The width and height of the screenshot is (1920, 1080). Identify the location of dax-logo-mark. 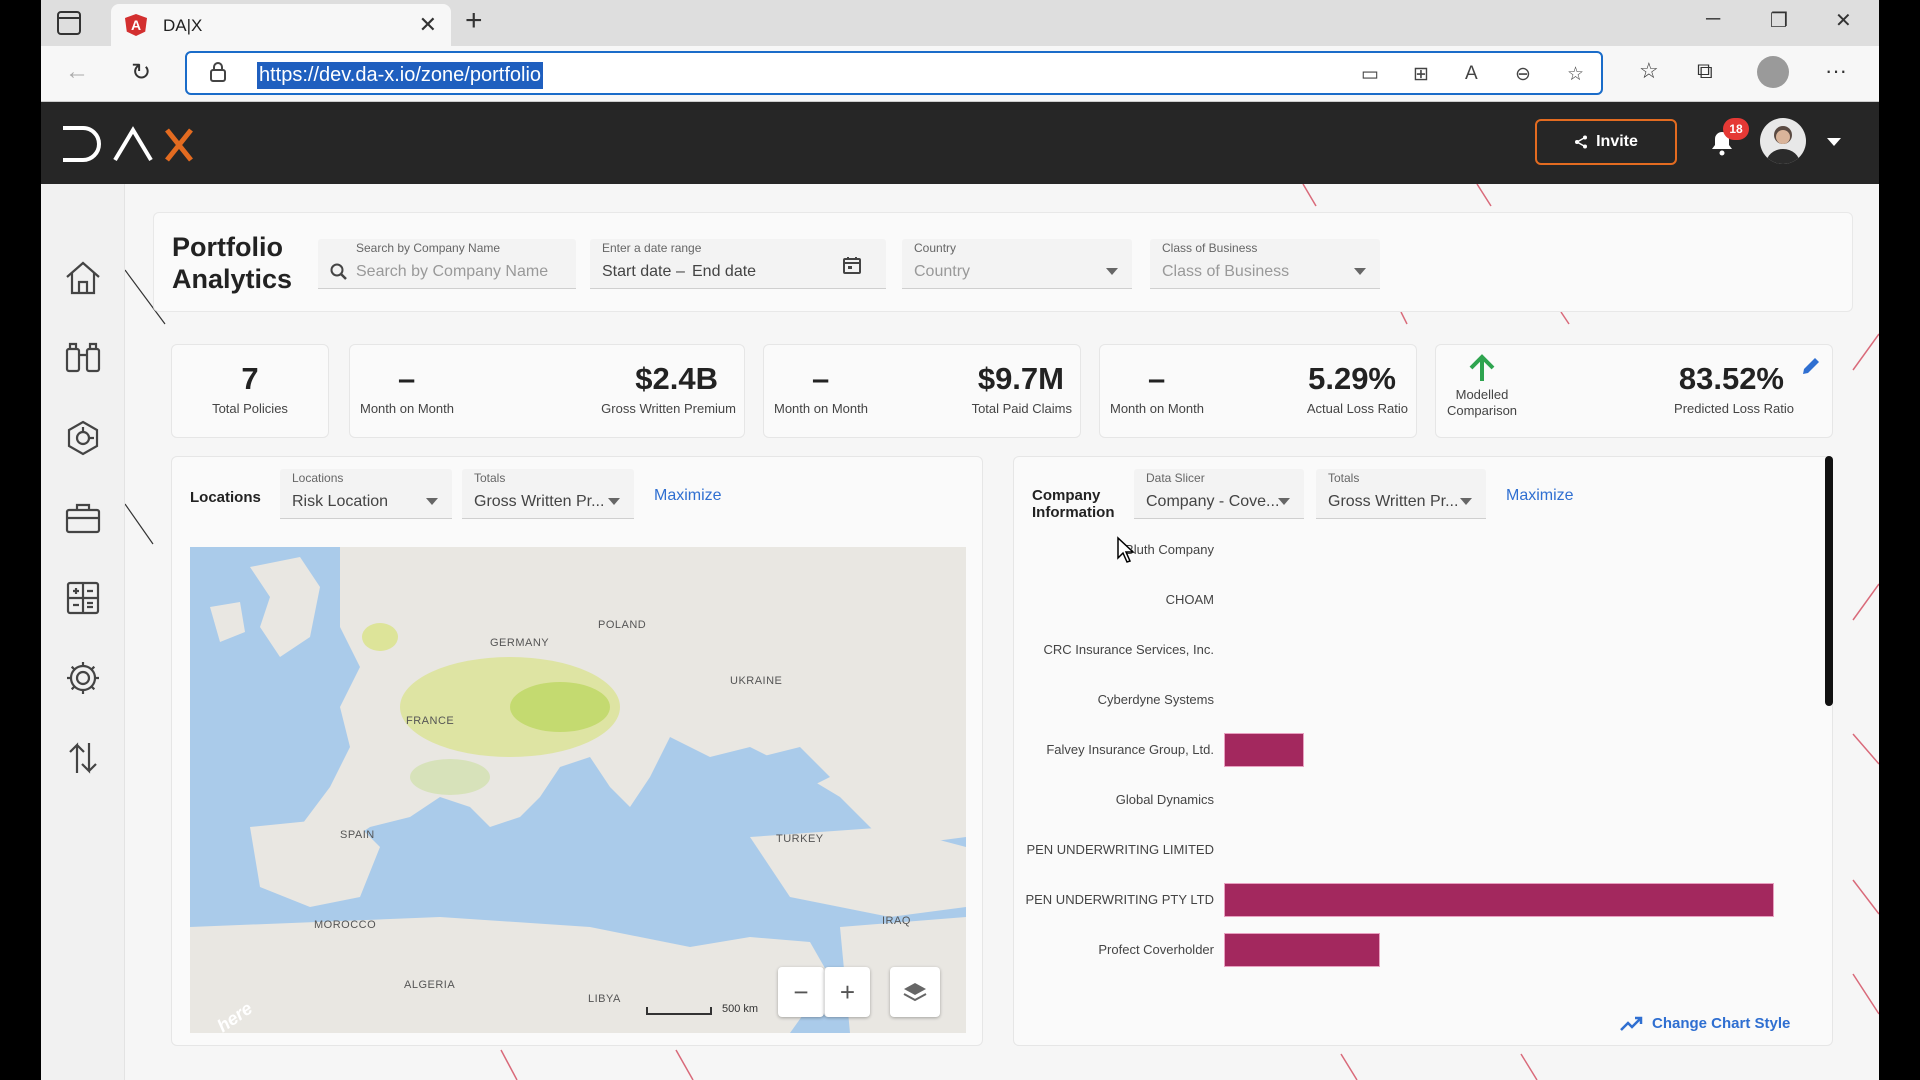
(128, 144).